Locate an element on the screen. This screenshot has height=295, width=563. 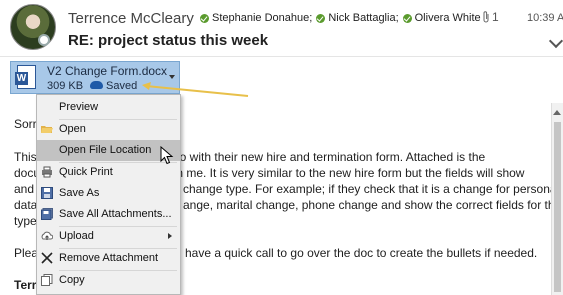
copy-icon is located at coordinates (47, 280).